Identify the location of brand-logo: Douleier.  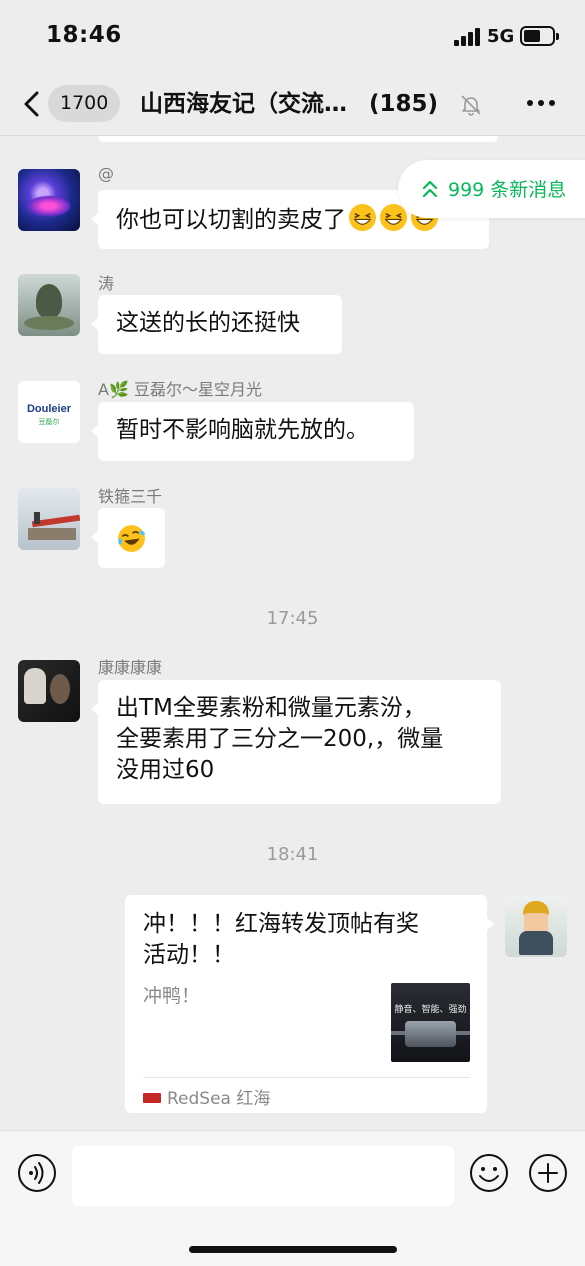
(48, 409).